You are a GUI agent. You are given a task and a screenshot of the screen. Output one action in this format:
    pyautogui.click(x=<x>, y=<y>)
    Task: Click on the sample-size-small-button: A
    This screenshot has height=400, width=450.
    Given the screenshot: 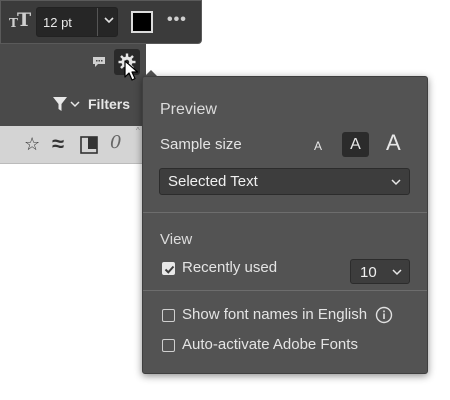 What is the action you would take?
    pyautogui.click(x=318, y=146)
    